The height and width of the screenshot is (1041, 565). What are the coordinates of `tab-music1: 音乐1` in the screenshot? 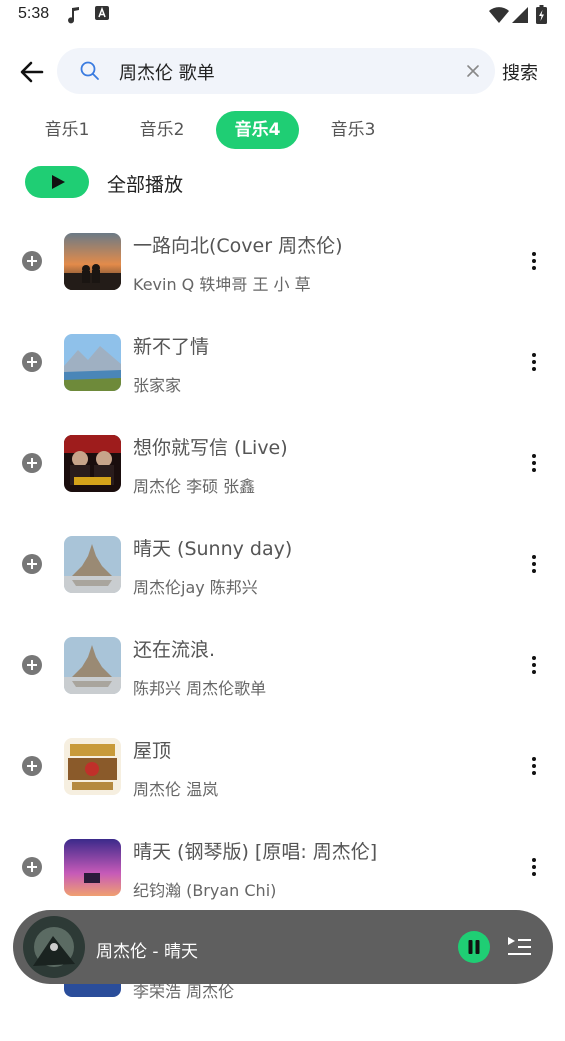 It's located at (67, 130).